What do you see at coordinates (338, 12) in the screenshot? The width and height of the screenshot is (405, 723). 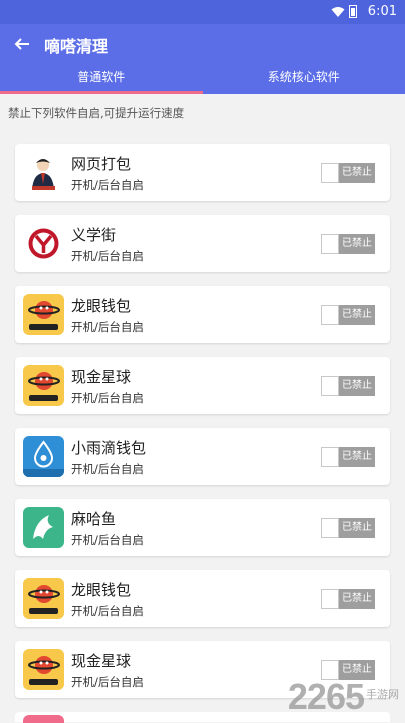 I see `wifi-icon` at bounding box center [338, 12].